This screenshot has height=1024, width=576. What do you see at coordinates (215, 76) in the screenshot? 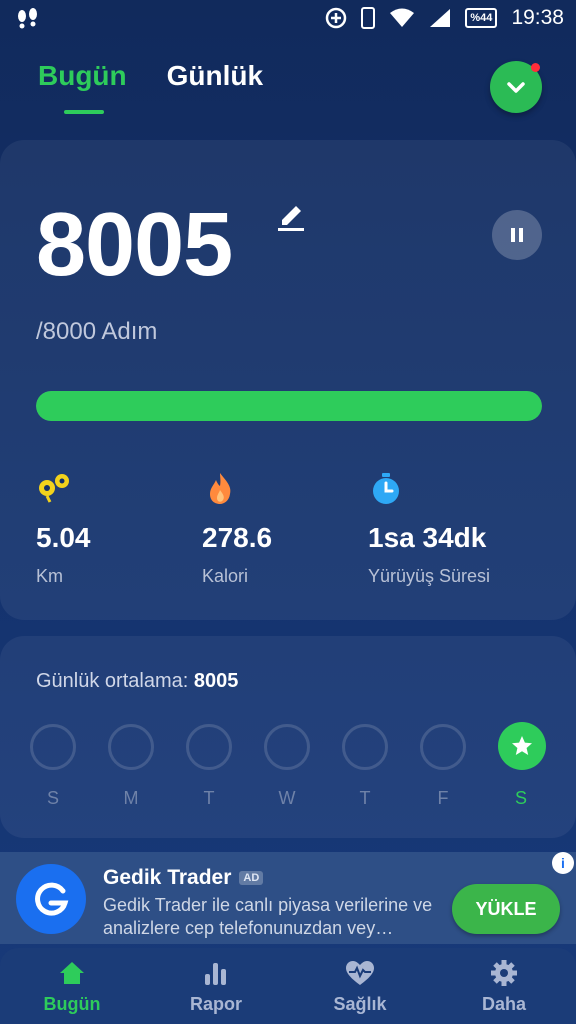
I see `tab-daily: Günlük` at bounding box center [215, 76].